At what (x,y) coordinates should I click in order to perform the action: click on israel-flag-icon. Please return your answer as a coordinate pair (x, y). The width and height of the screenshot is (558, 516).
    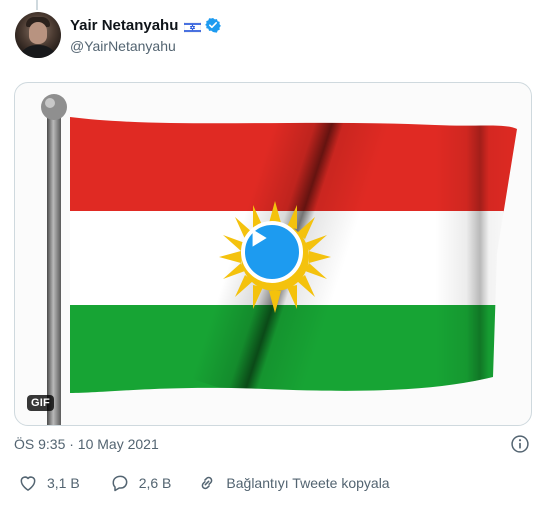
    Looking at the image, I should click on (193, 26).